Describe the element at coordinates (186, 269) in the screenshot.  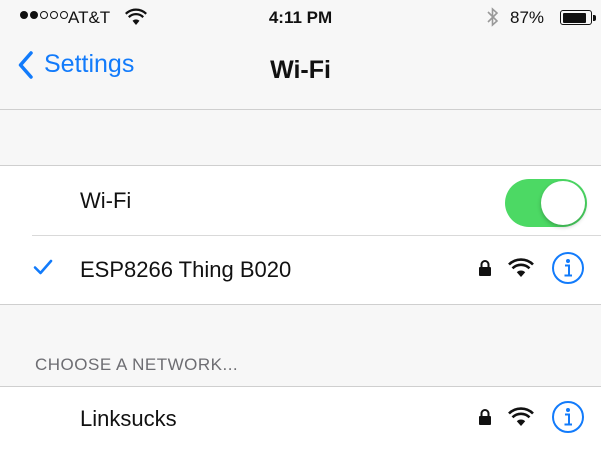
I see `connected-network-name: ESP8266 Thing B020` at that location.